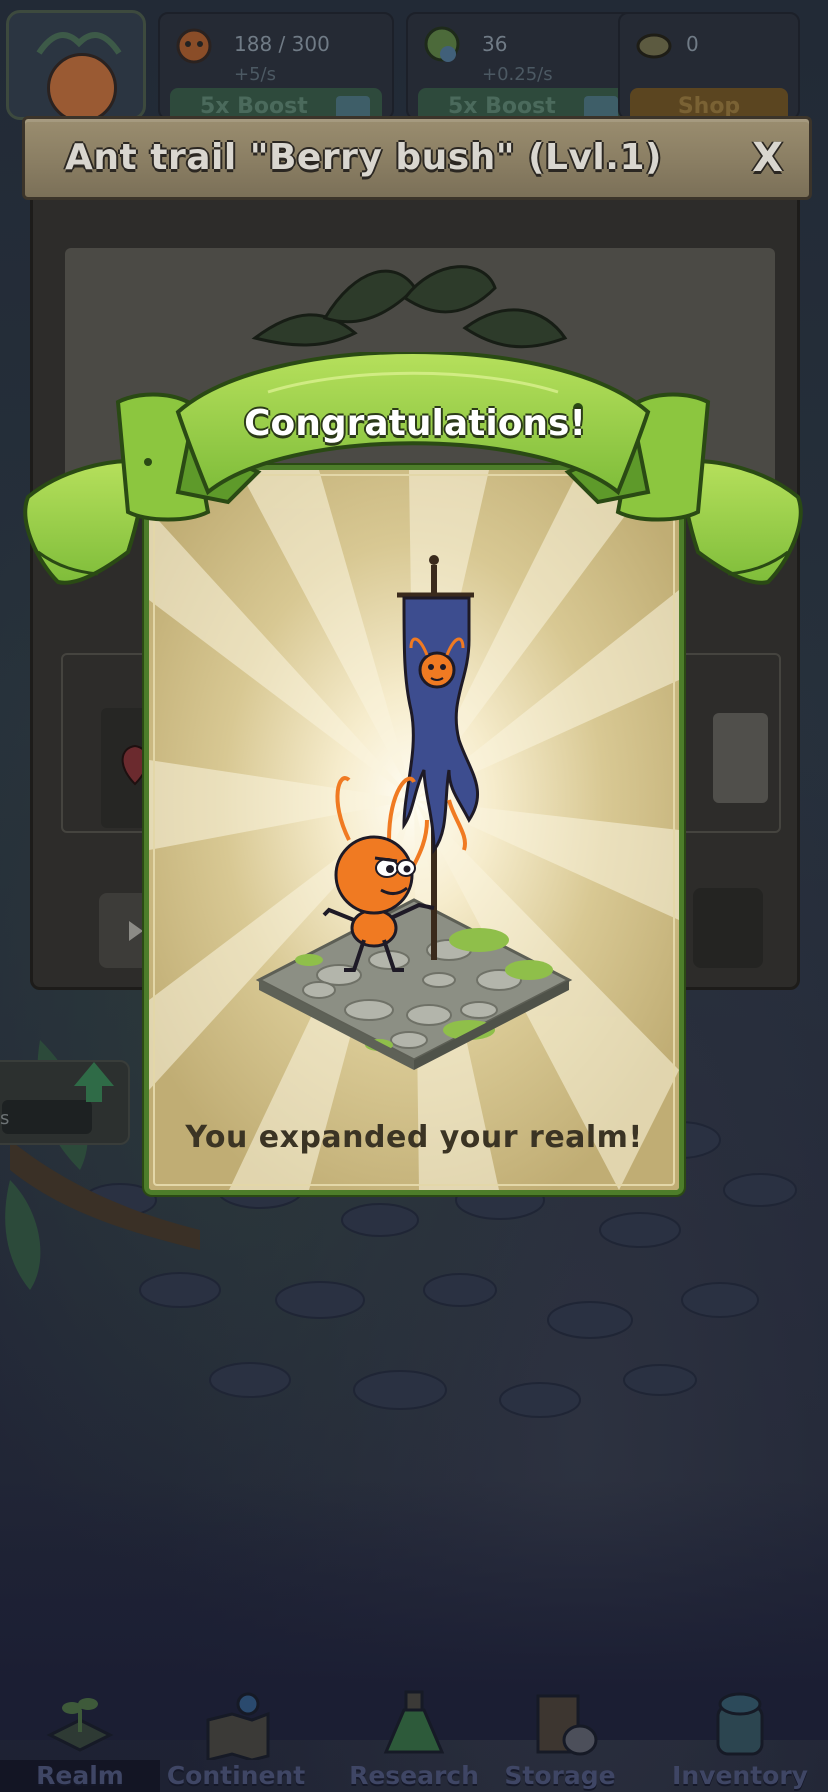 The image size is (828, 1792). Describe the element at coordinates (517, 74) in the screenshot. I see `seeds-rate: +0.25/s` at that location.